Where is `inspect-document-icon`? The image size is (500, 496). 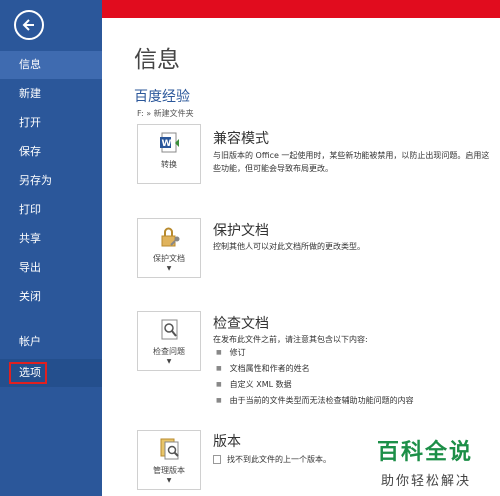
inspect-document-icon is located at coordinates (169, 329).